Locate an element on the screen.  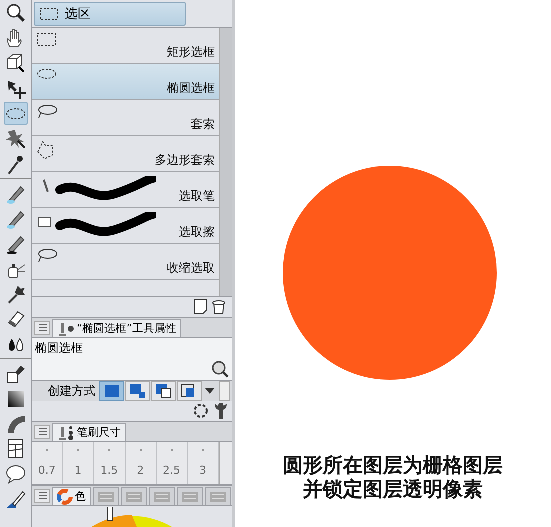
subtool-group-tab: 选区 is located at coordinates (110, 14).